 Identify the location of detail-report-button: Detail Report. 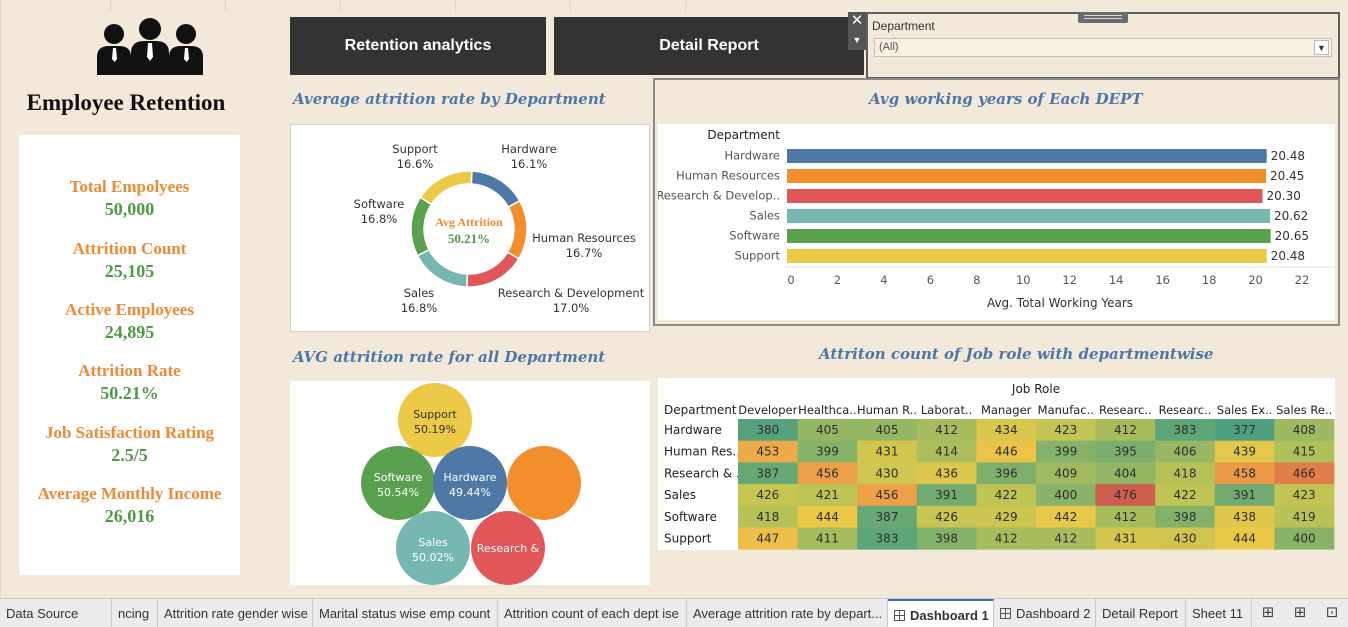
(709, 46).